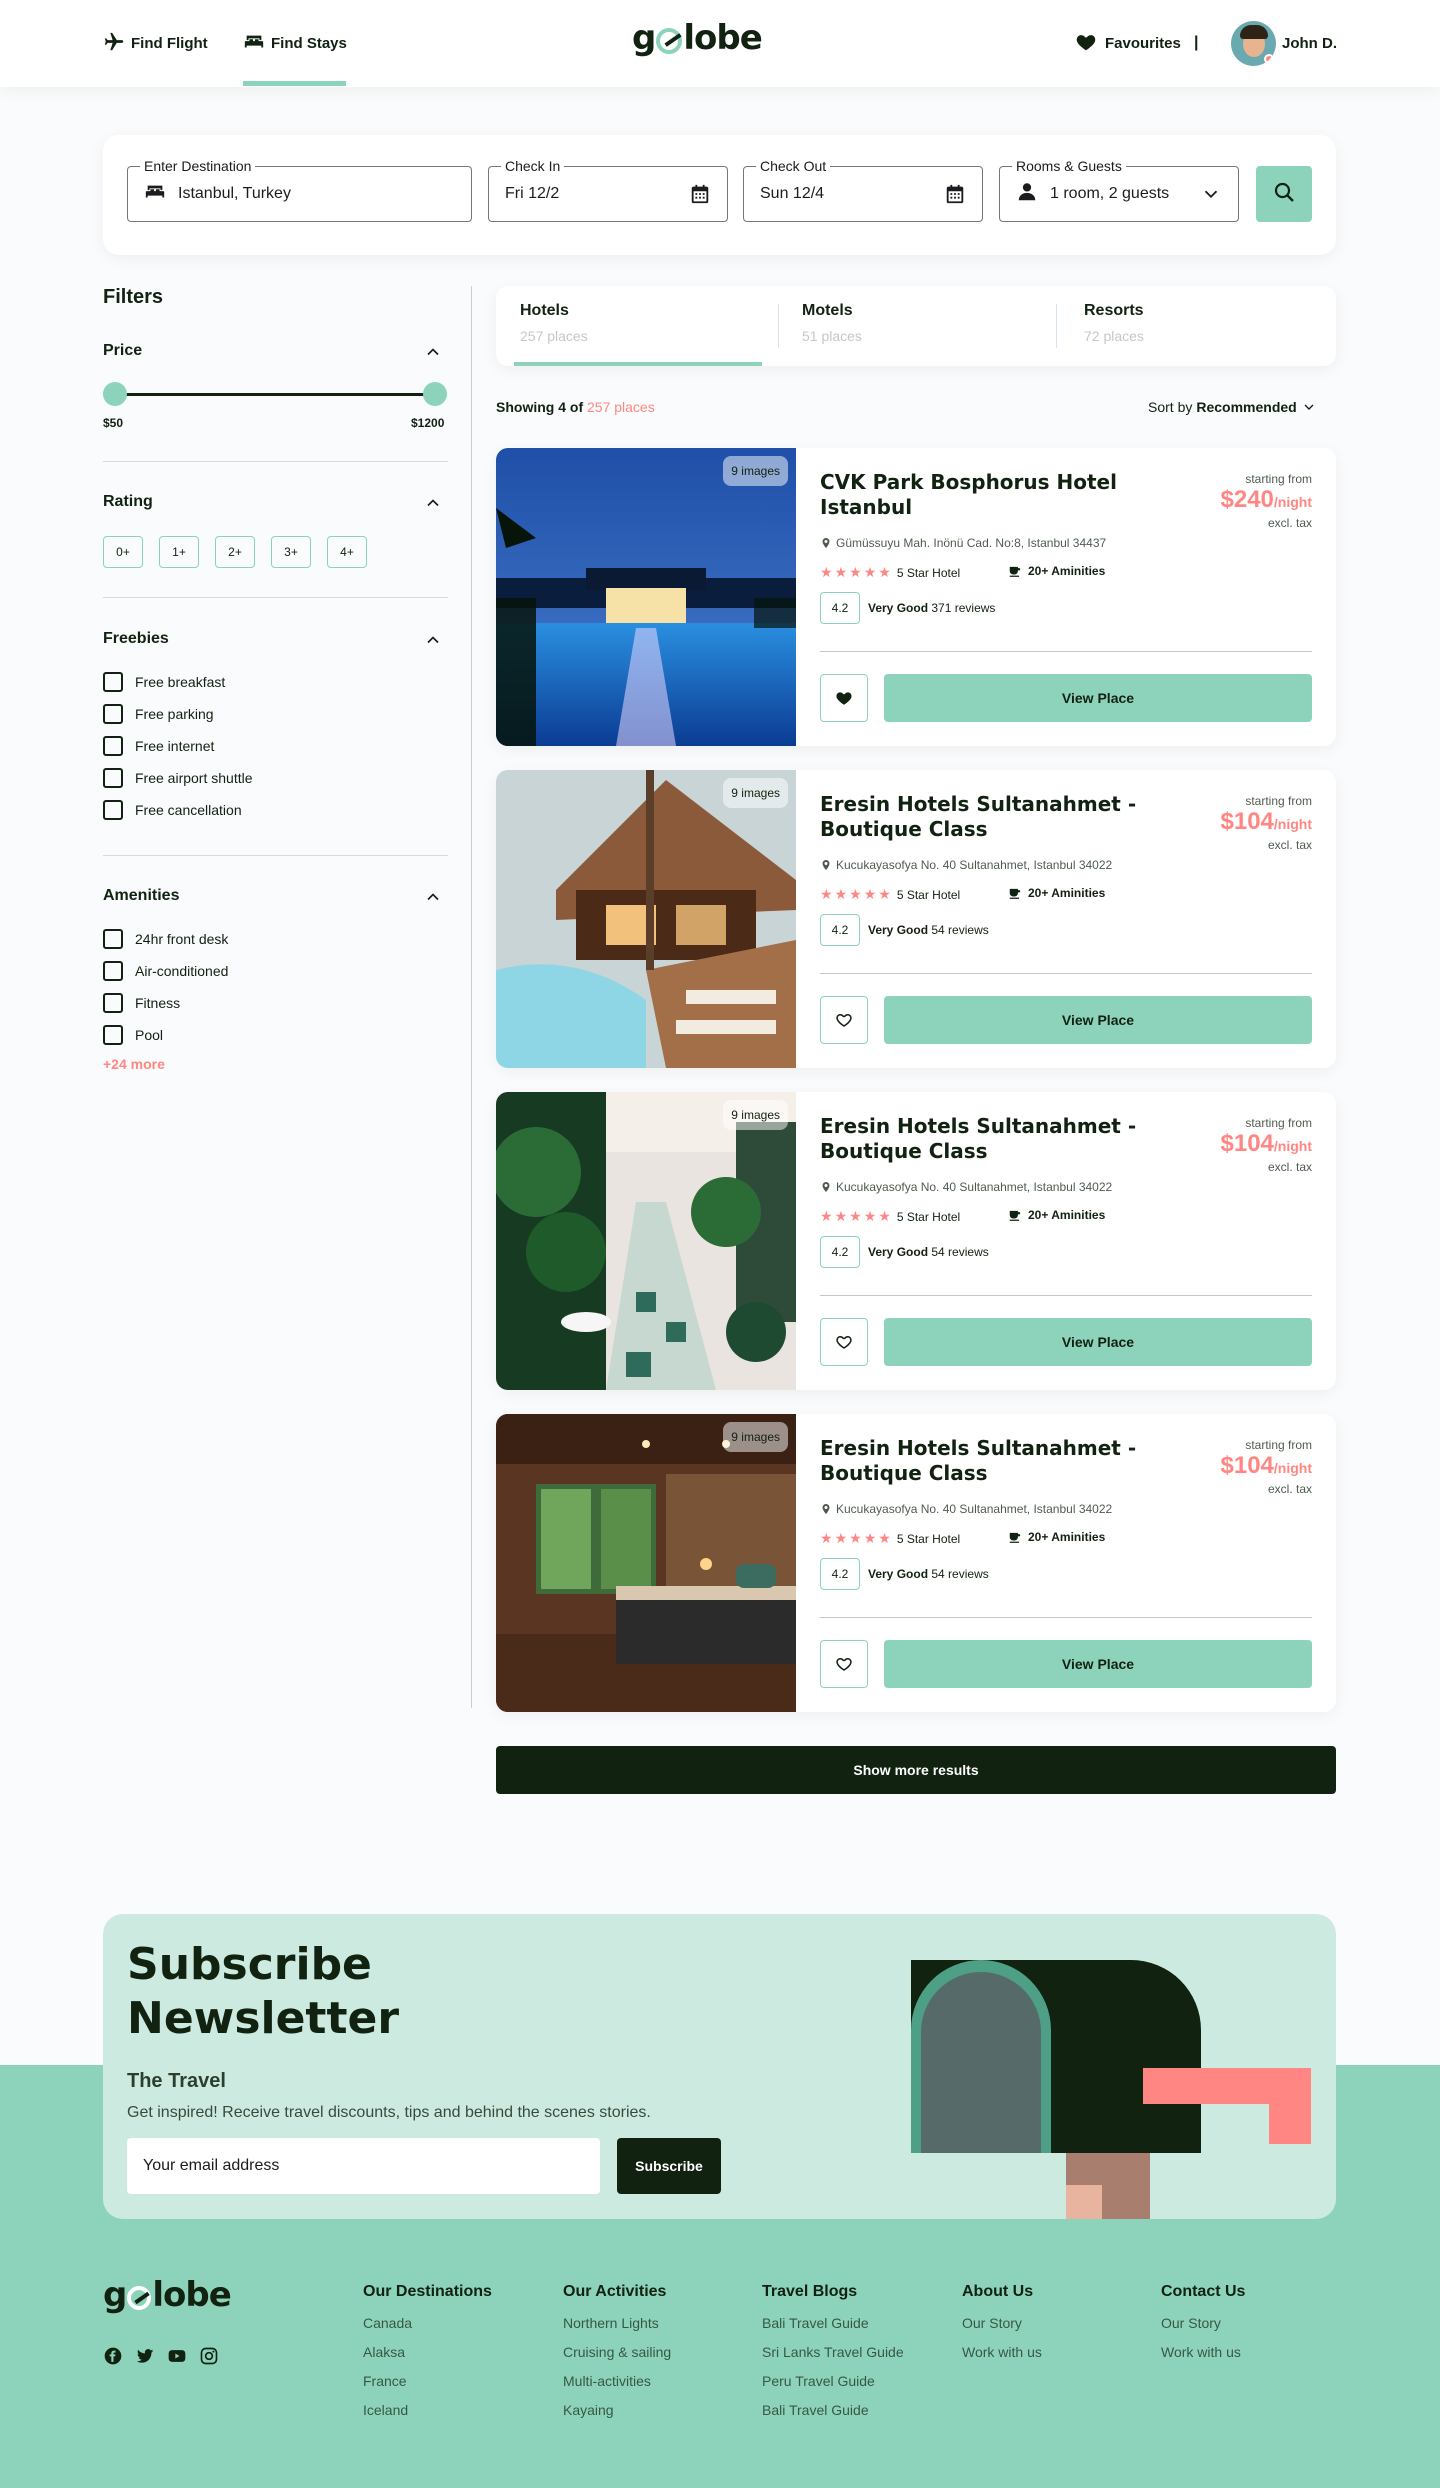  I want to click on price-tax-note: excl. tax, so click(1289, 845).